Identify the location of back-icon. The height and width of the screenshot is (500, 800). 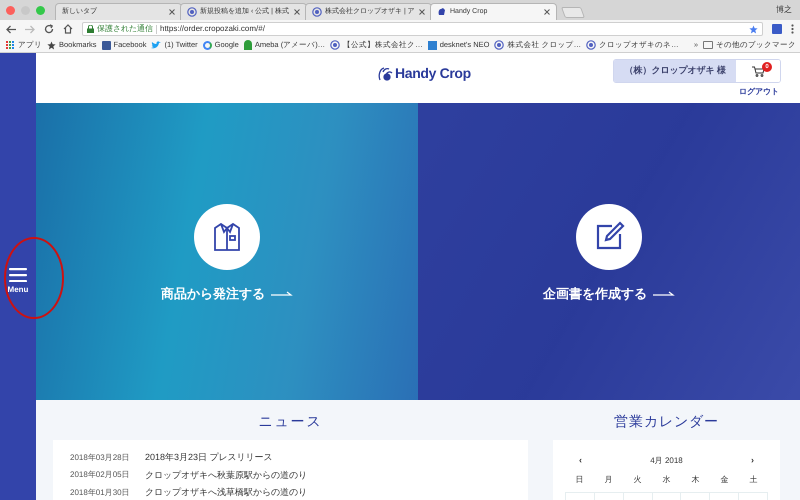
(11, 29).